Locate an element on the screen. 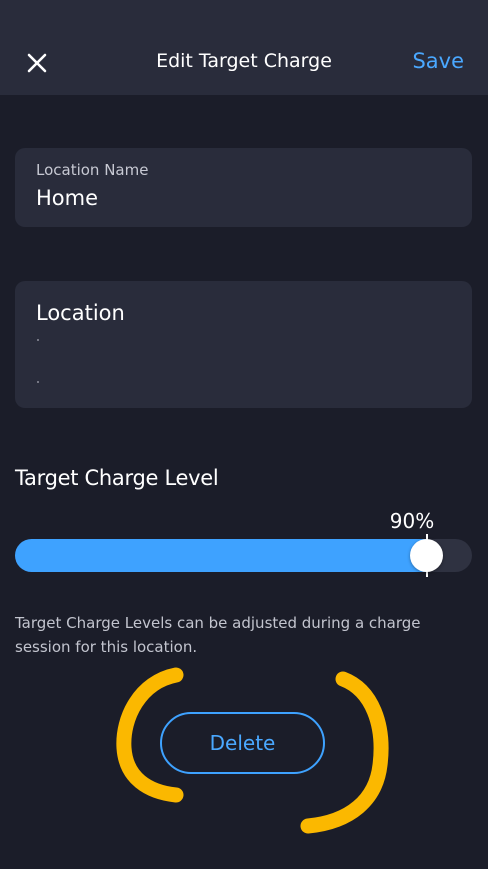 The height and width of the screenshot is (869, 488). slider-fill is located at coordinates (220, 555).